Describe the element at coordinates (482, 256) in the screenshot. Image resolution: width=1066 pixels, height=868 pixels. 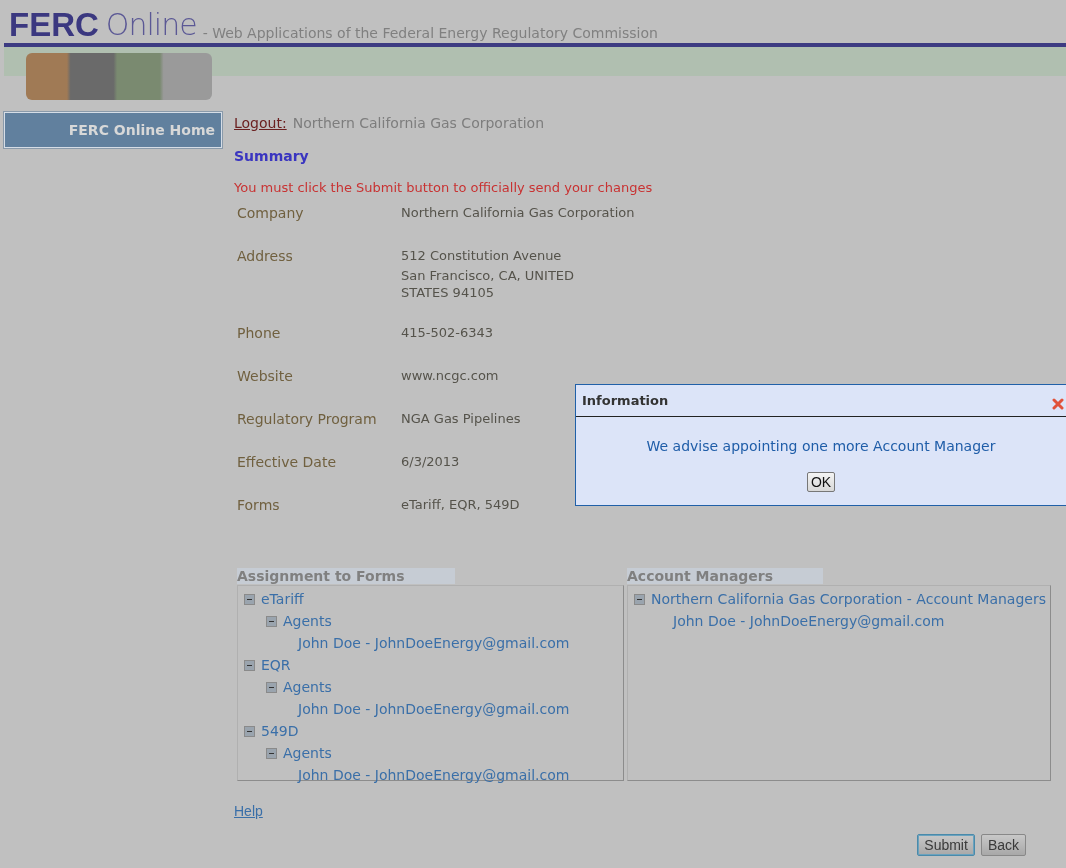
I see `field-value: 512 Constitution Avenue` at that location.